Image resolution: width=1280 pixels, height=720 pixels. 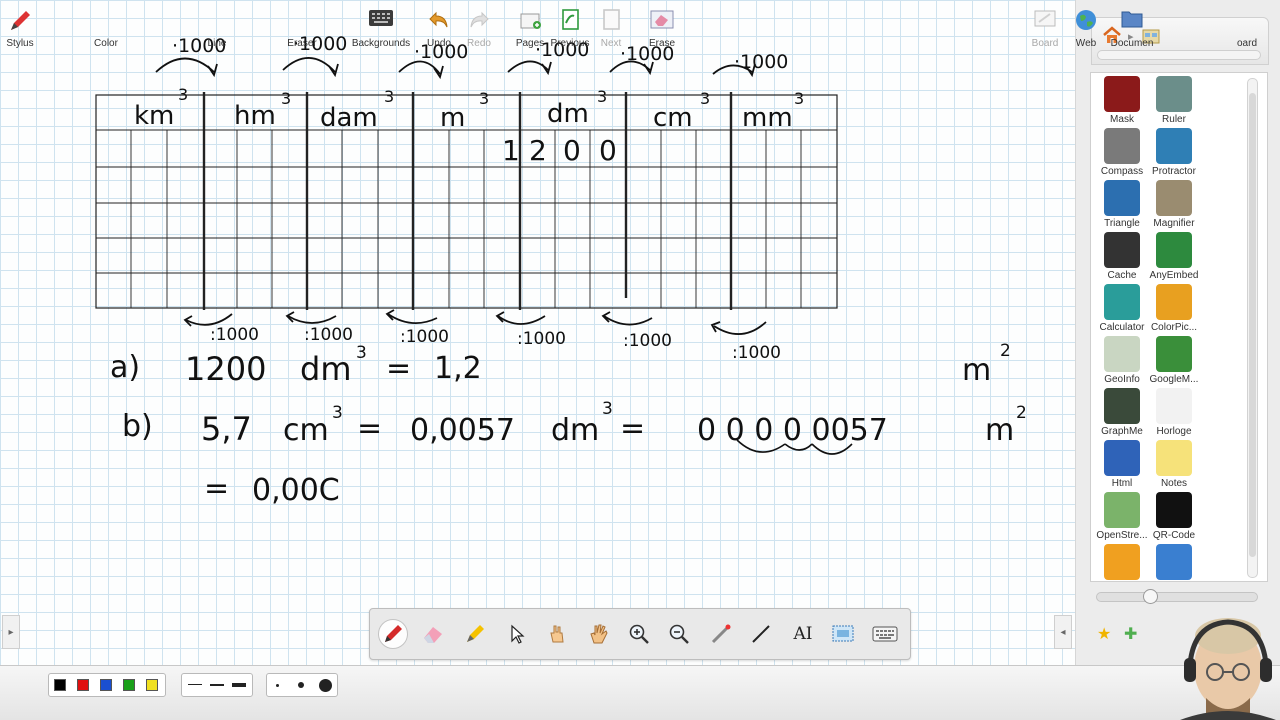 What do you see at coordinates (325, 685) in the screenshot?
I see `eraser-large-option` at bounding box center [325, 685].